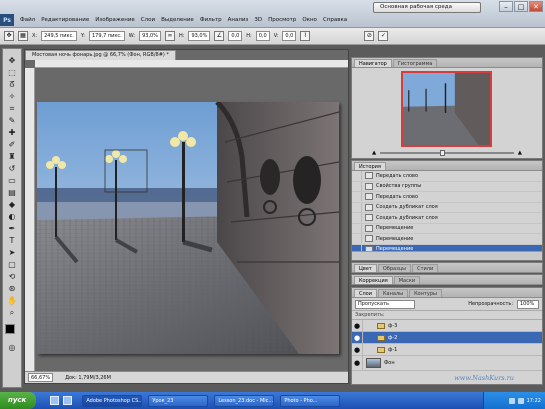 Image resolution: width=545 pixels, height=409 pixels. Describe the element at coordinates (12, 216) in the screenshot. I see `dodge-tool-icon: ◐` at that location.